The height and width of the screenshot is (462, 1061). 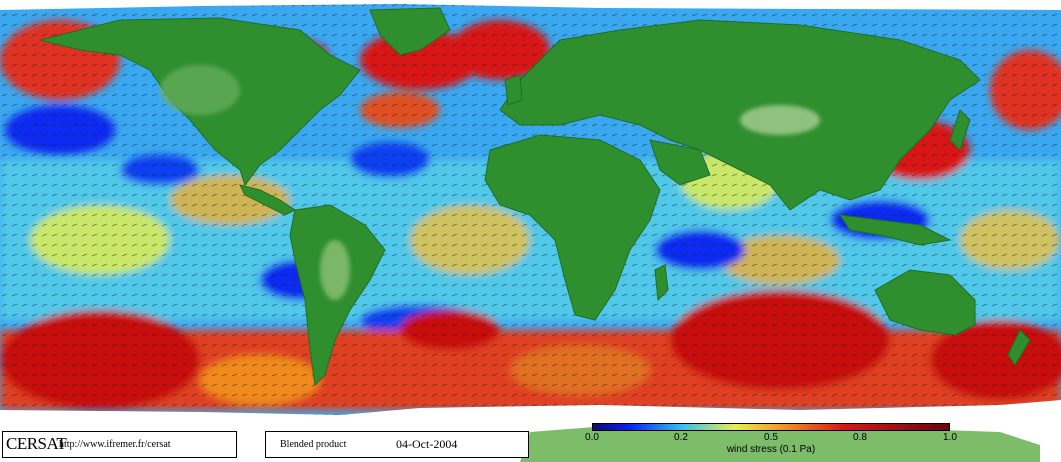 What do you see at coordinates (860, 437) in the screenshot?
I see `colorbar-tick: 0.8` at bounding box center [860, 437].